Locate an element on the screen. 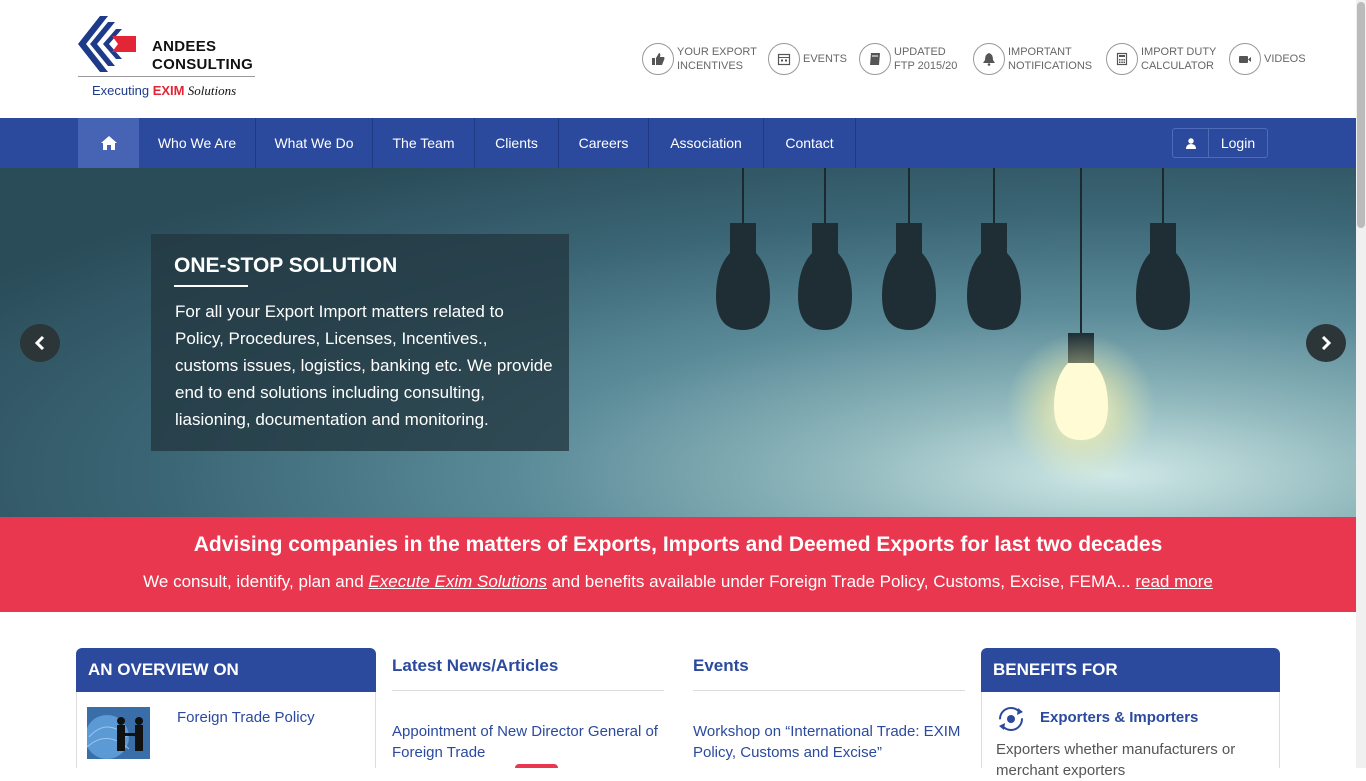  tagline-pre: Executing is located at coordinates (122, 90).